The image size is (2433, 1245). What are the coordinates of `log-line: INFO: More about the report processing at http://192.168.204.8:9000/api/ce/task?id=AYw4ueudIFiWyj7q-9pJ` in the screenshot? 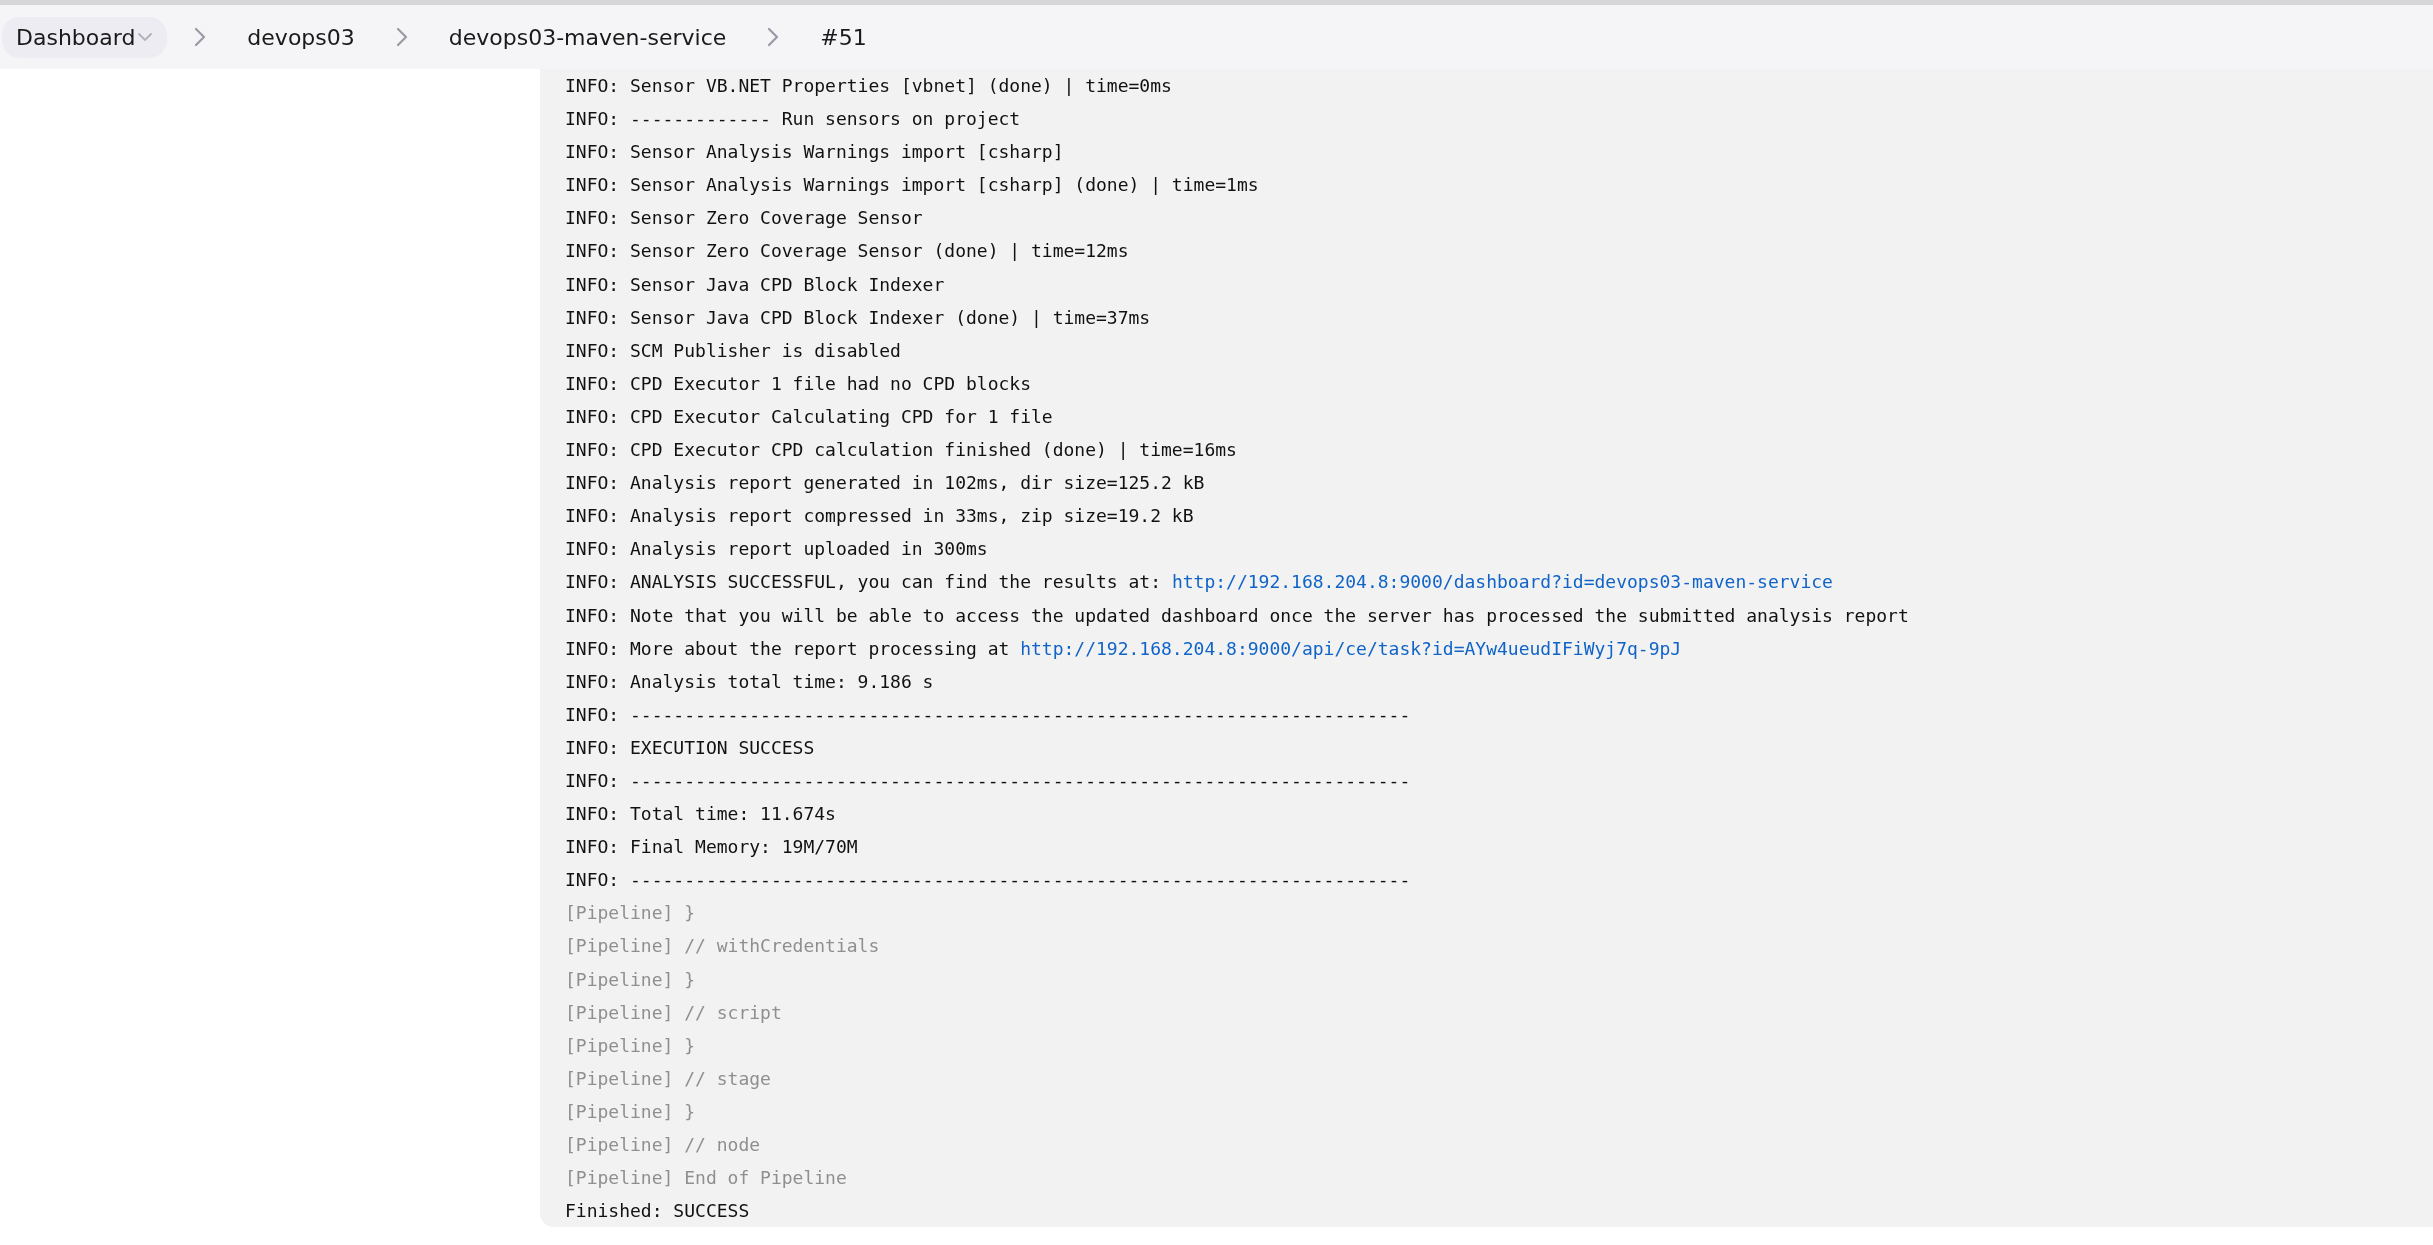 It's located at (1124, 648).